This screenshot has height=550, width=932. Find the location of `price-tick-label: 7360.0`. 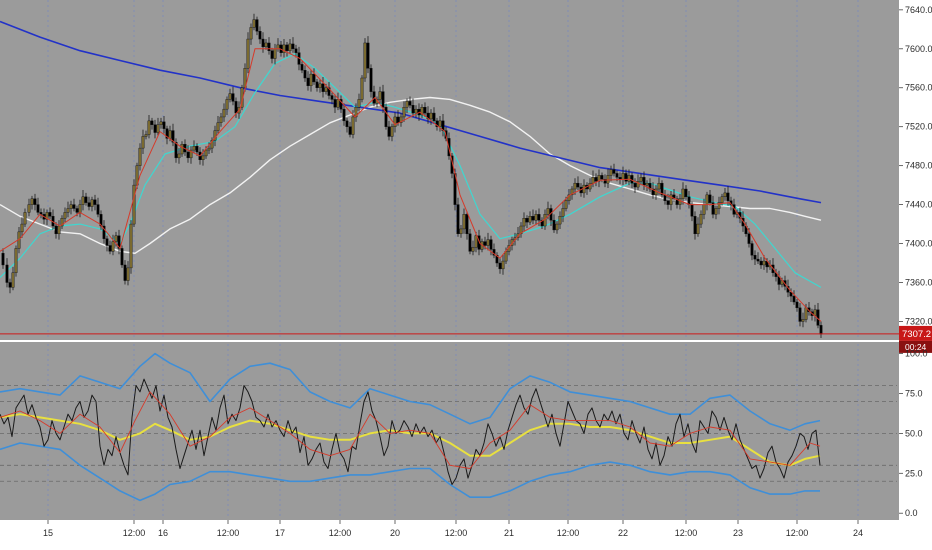

price-tick-label: 7360.0 is located at coordinates (918, 282).